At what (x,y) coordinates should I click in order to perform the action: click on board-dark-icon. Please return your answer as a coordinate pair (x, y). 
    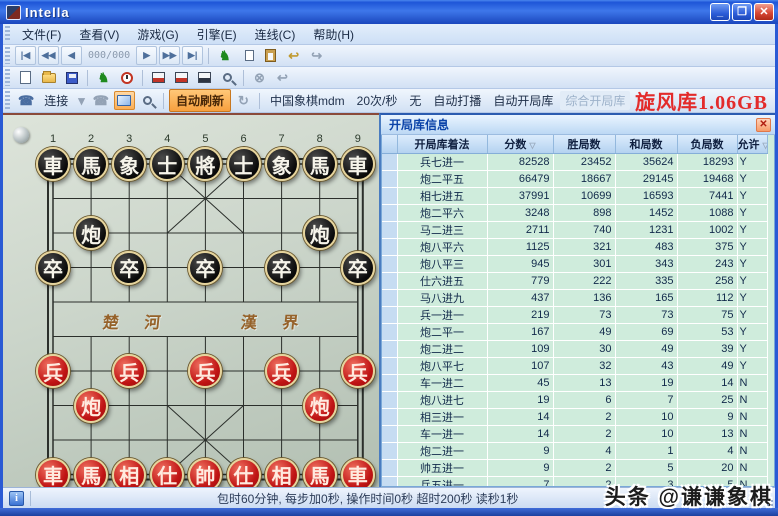
    Looking at the image, I should click on (204, 77).